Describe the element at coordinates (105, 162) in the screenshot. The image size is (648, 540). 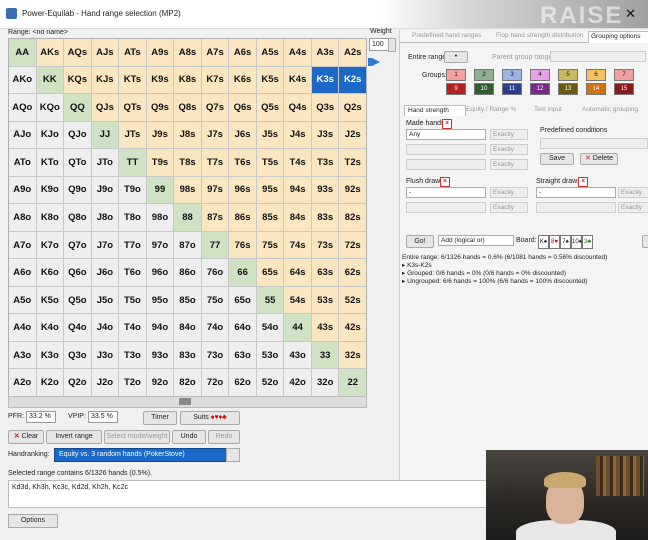
I see `hand-cell-jto: JTo` at that location.